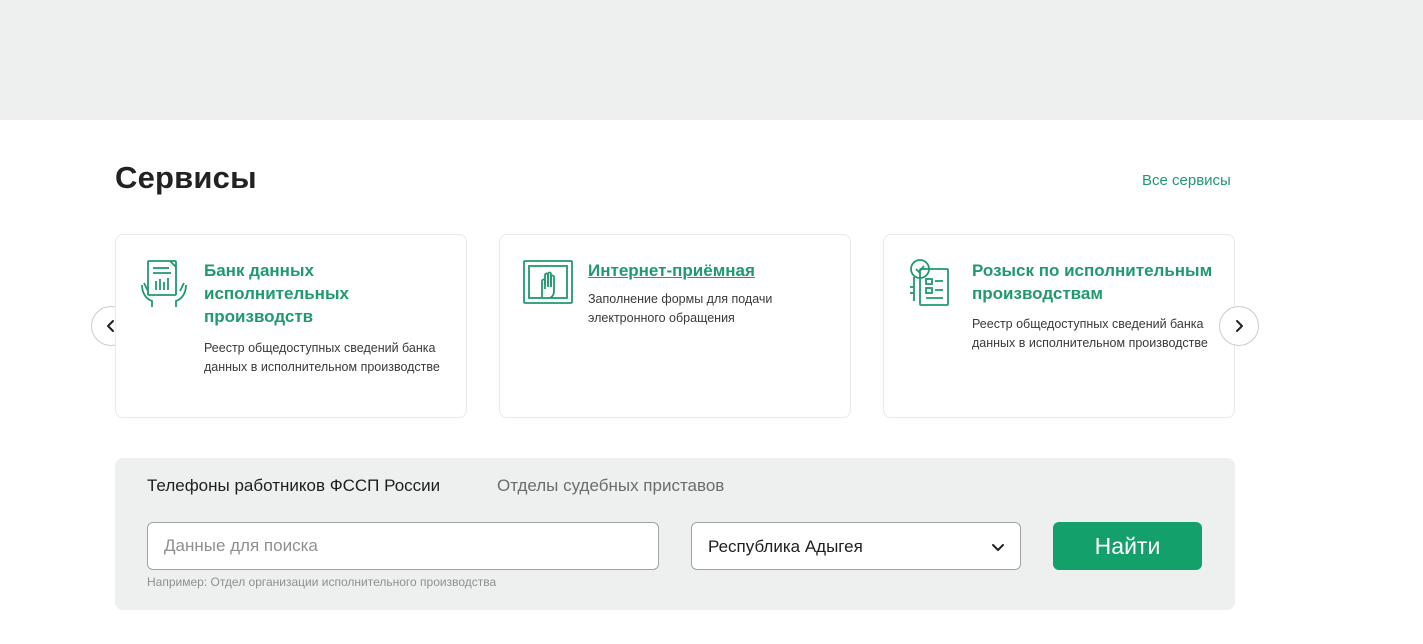 This screenshot has height=644, width=1423. Describe the element at coordinates (164, 283) in the screenshot. I see `document-hands-icon` at that location.